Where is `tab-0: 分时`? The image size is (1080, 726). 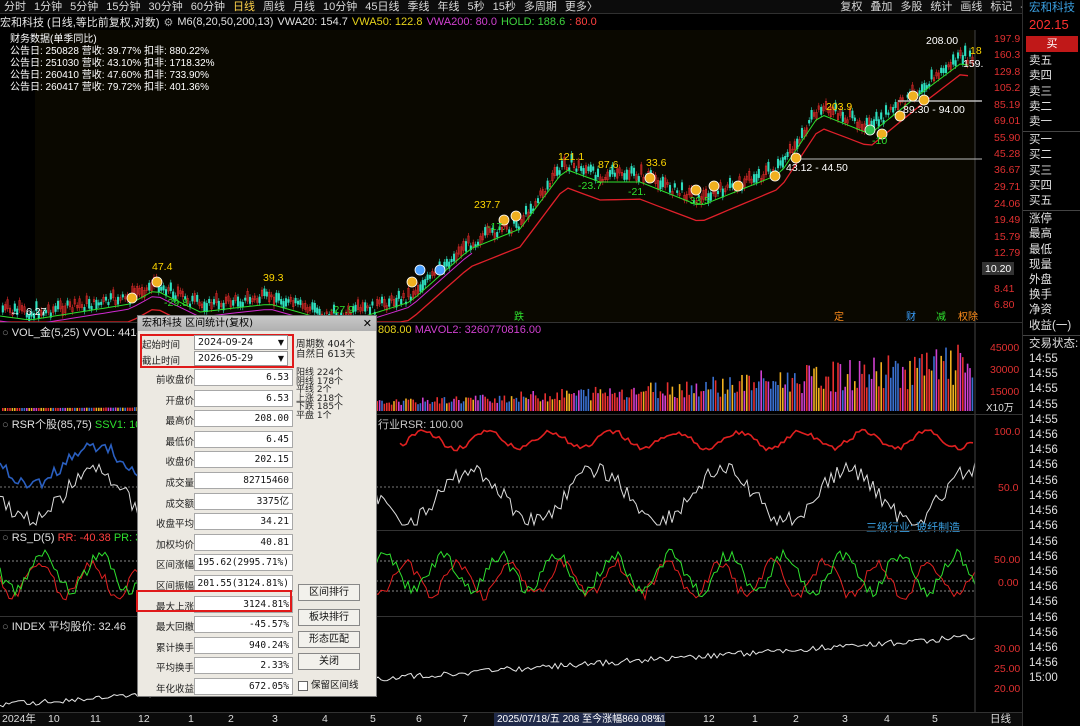
tab-0: 分时 is located at coordinates (15, 7).